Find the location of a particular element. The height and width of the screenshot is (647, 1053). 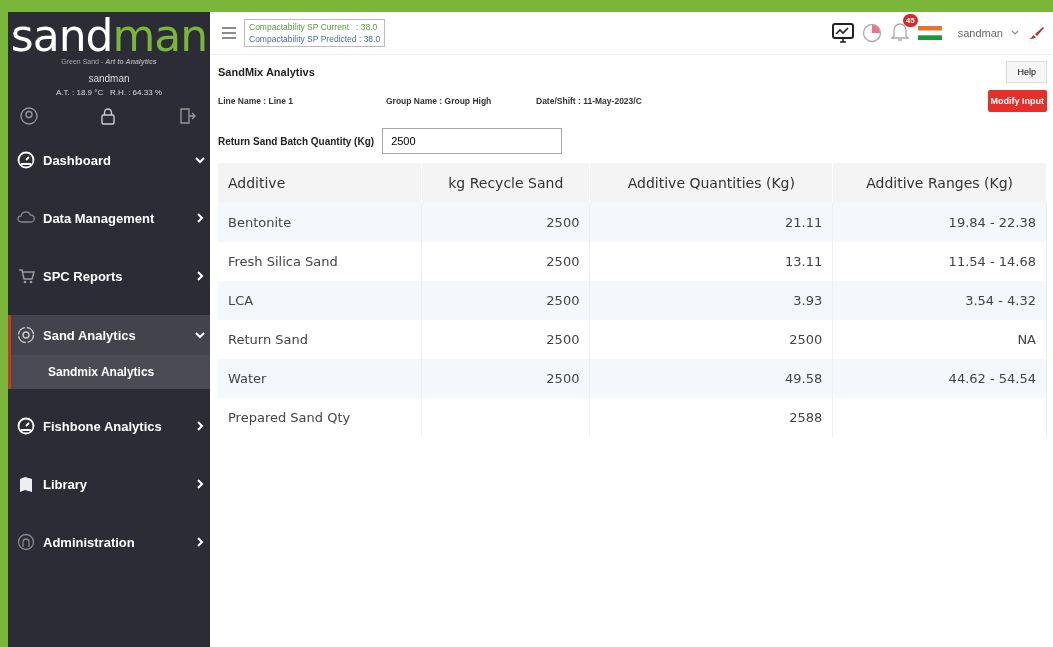

monitor-chart-icon is located at coordinates (842, 33).